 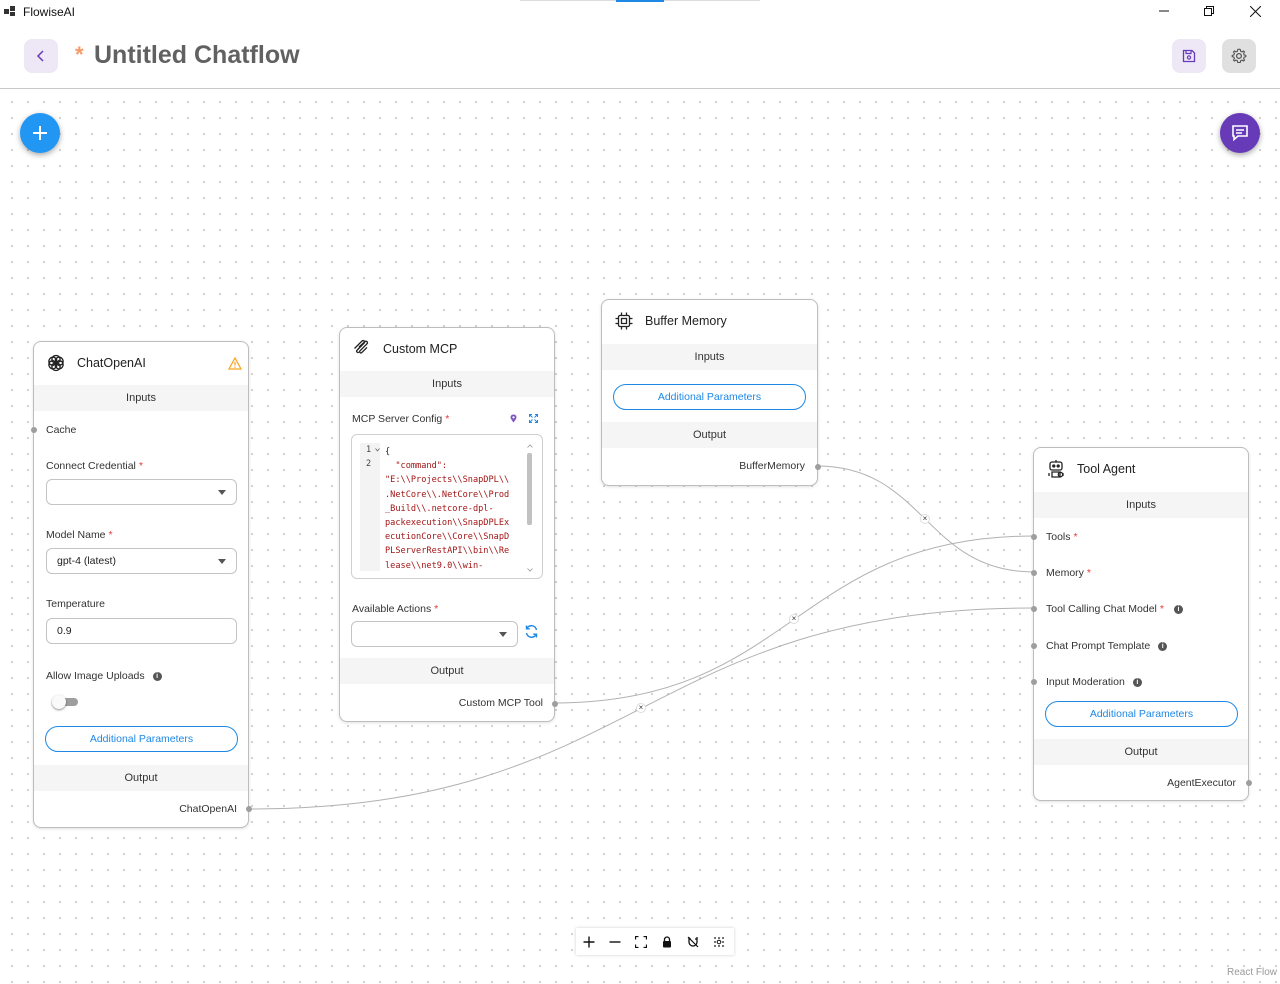 I want to click on input-handle-prompt, so click(x=1034, y=646).